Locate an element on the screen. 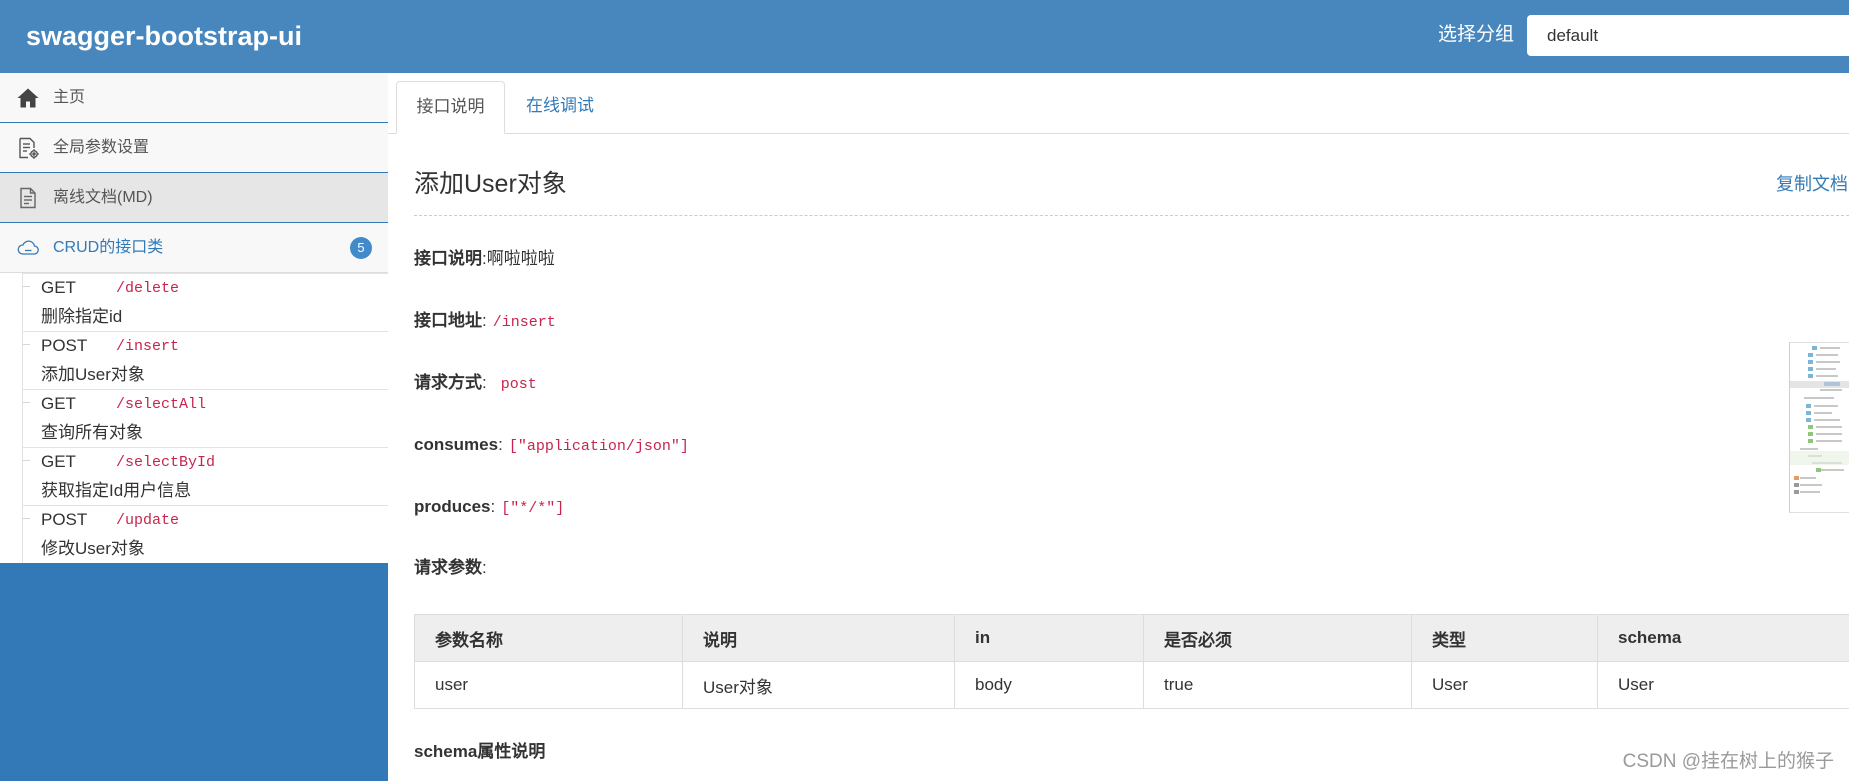 The width and height of the screenshot is (1849, 781). group-select: default is located at coordinates (1688, 35).